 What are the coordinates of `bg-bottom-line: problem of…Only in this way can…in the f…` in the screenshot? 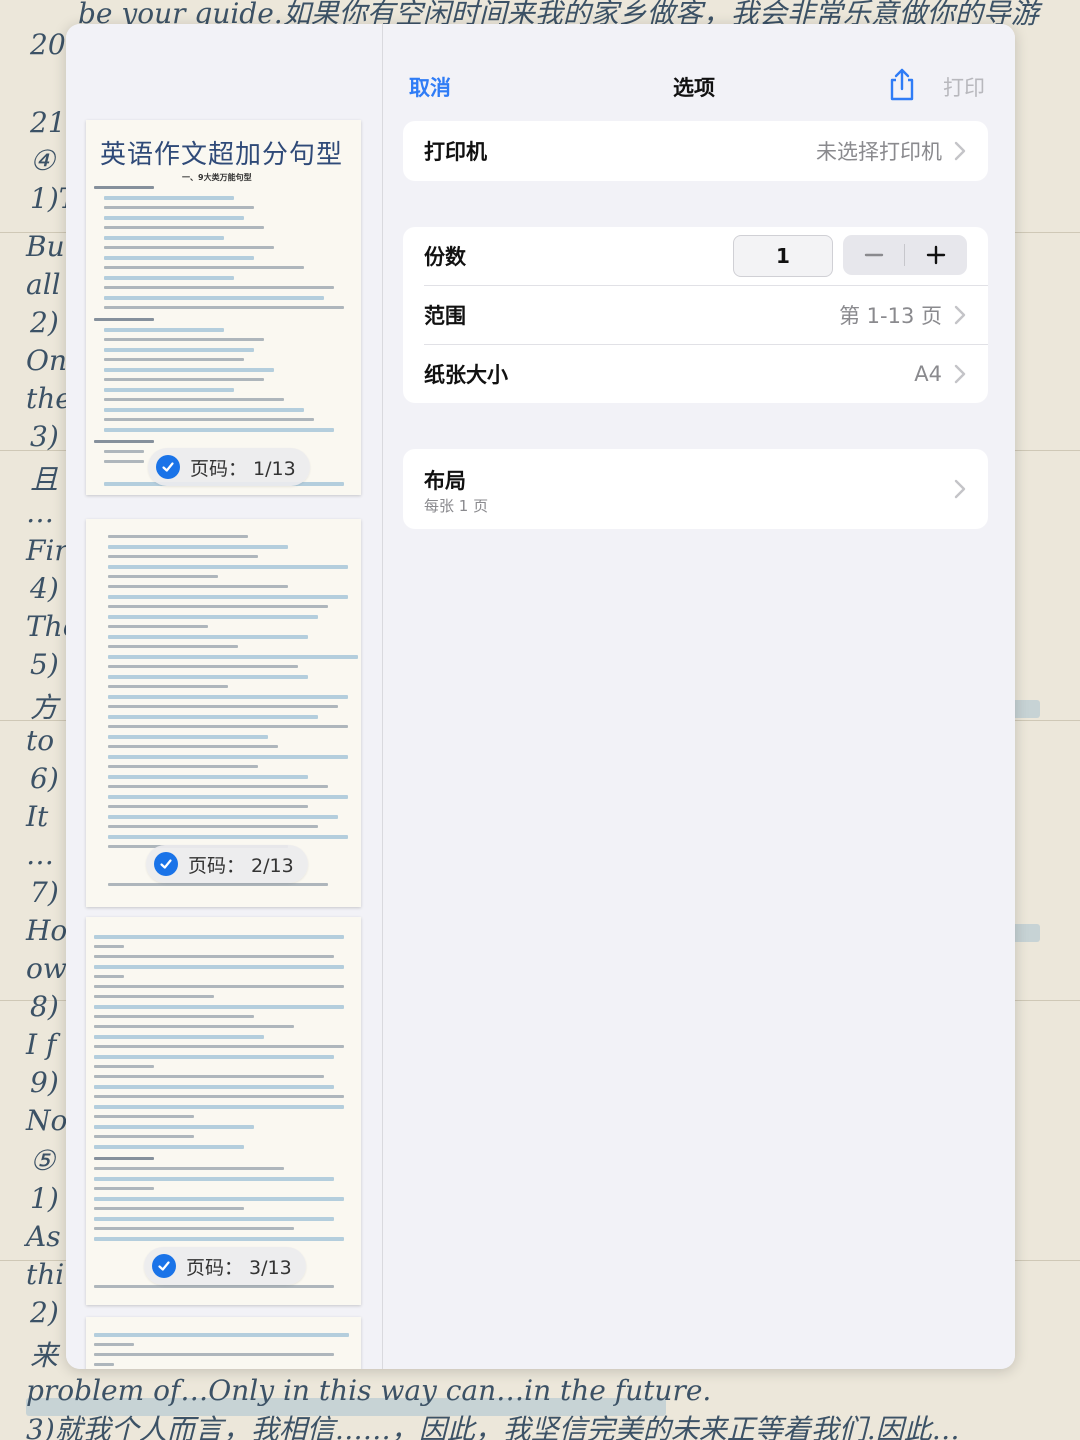 It's located at (369, 1390).